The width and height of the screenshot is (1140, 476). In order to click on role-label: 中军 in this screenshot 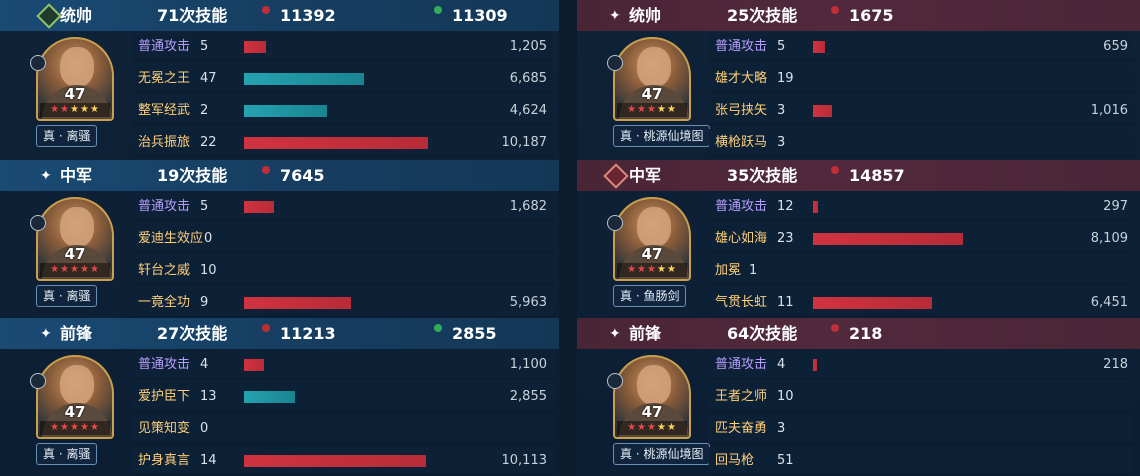, I will do `click(645, 175)`.